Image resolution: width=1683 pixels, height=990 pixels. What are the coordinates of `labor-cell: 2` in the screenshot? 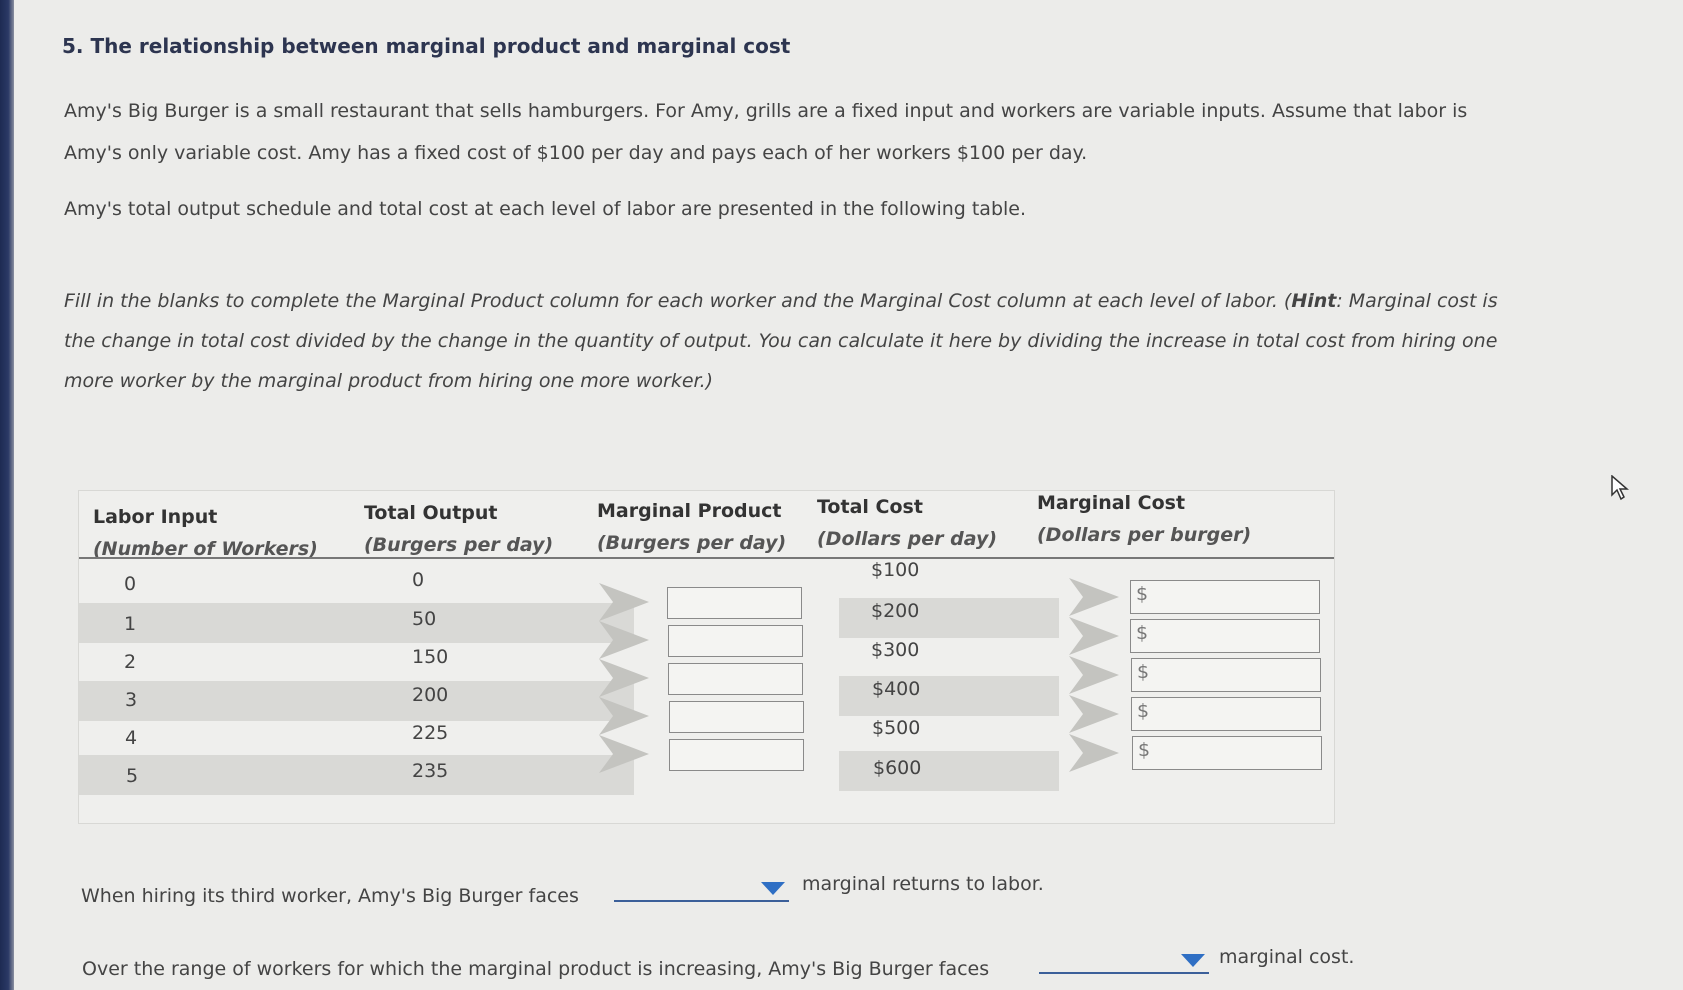 It's located at (130, 662).